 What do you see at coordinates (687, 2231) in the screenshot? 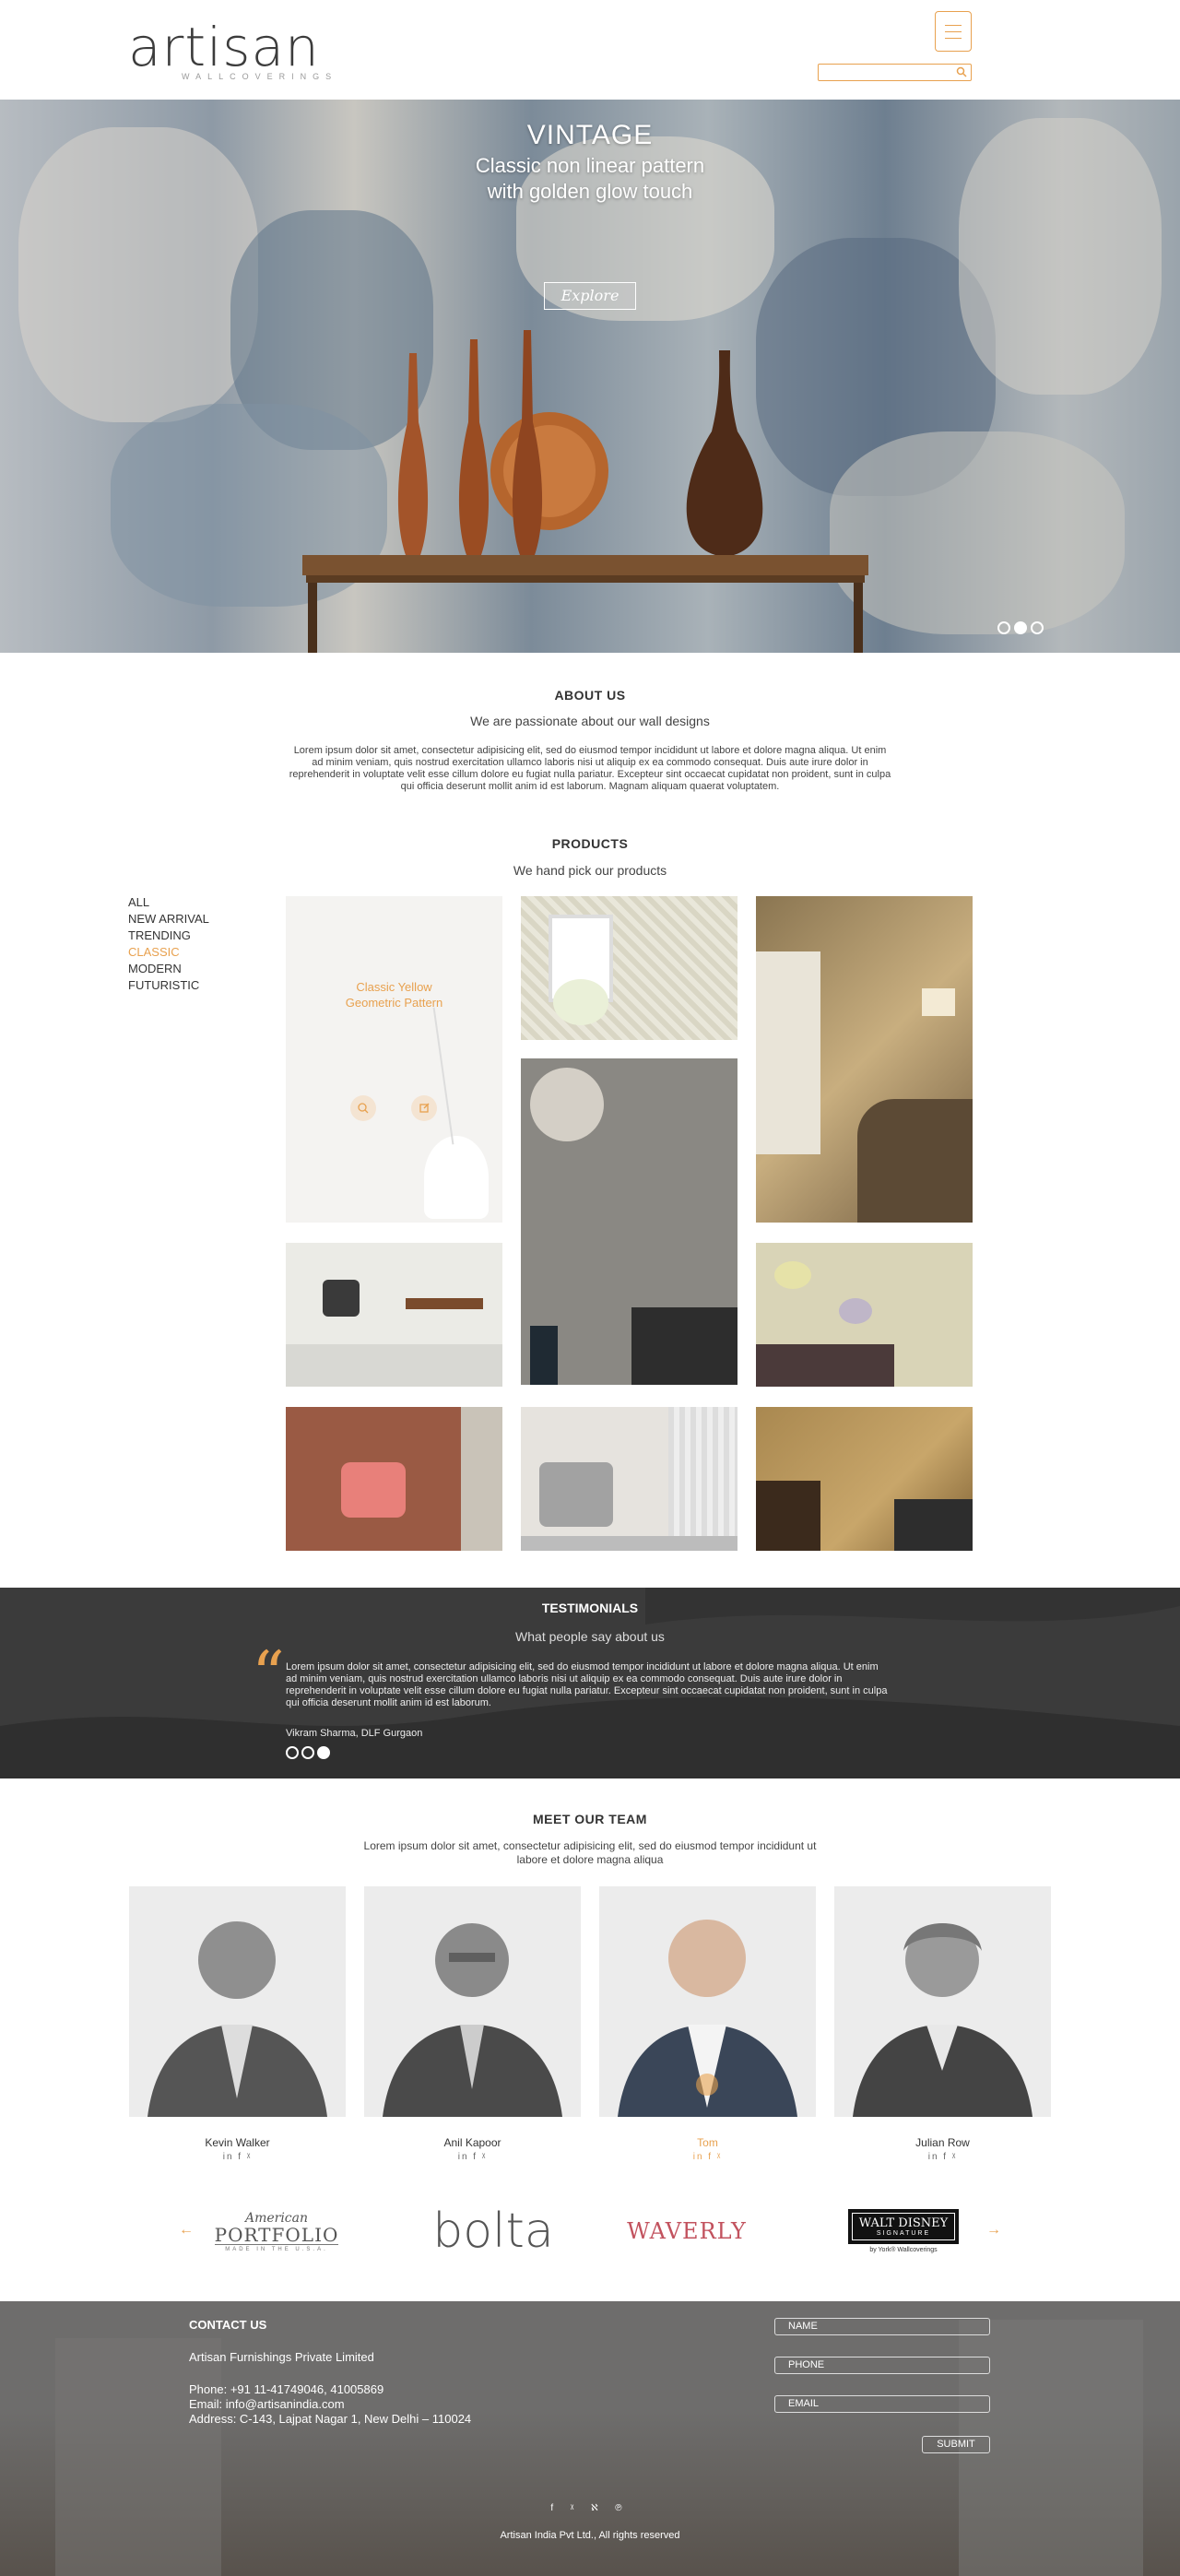
I see `brand-waverly: WAVERLY` at bounding box center [687, 2231].